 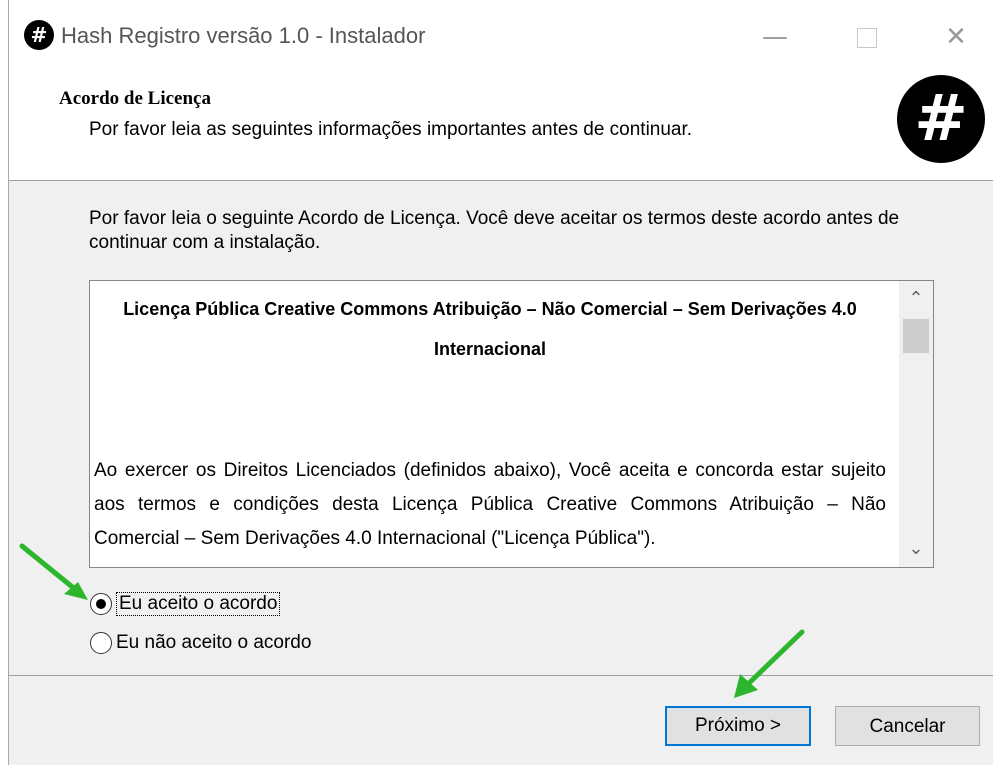 What do you see at coordinates (198, 604) in the screenshot?
I see `accept-label: Eu aceito o acordo` at bounding box center [198, 604].